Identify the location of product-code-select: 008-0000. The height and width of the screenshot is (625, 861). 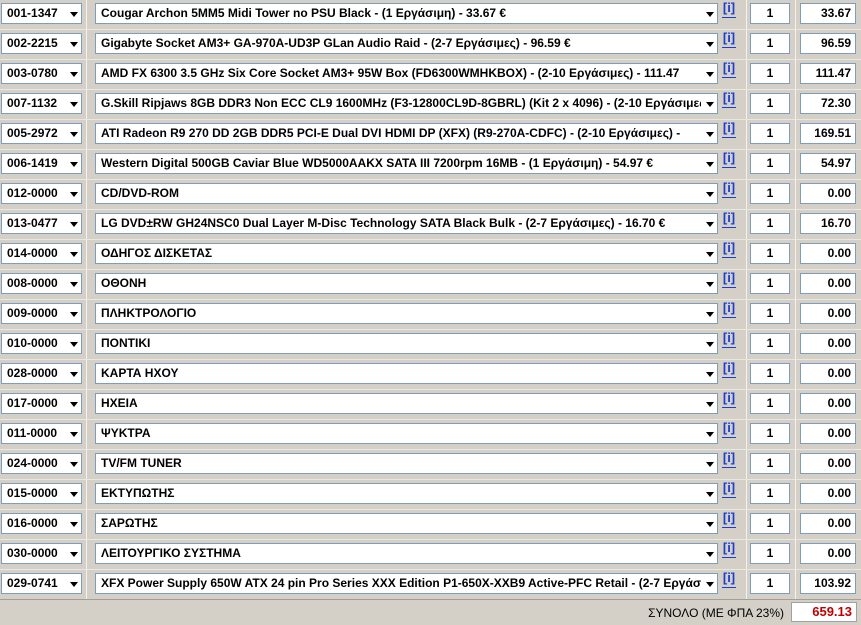
(41, 283).